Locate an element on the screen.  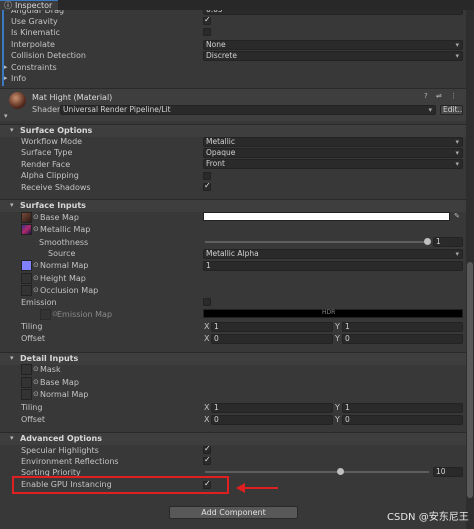
tab-bar is located at coordinates (237, 5).